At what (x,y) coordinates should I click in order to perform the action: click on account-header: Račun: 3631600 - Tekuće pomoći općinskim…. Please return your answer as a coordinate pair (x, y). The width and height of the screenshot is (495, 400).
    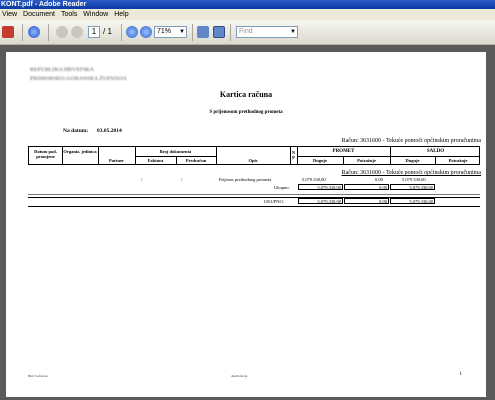
    Looking at the image, I should click on (411, 141).